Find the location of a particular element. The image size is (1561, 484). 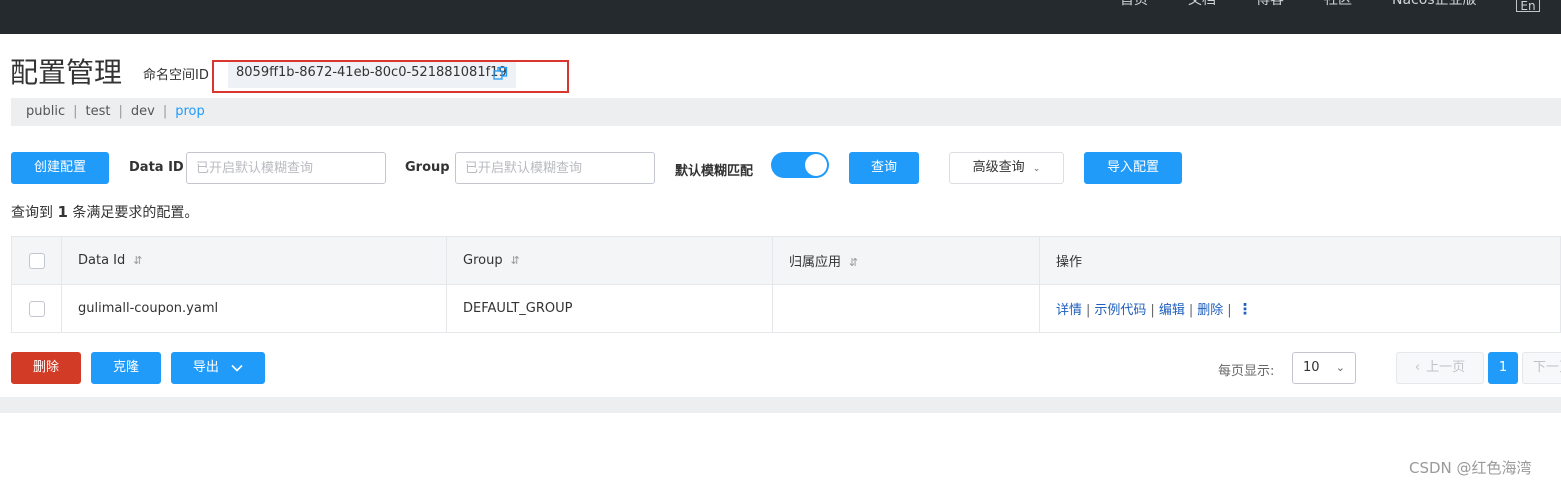

result-suffix: 条满足要求的配置。 is located at coordinates (135, 213).